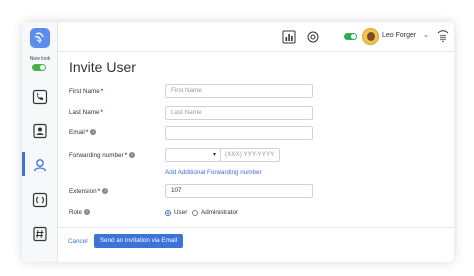 The image size is (474, 276). Describe the element at coordinates (40, 234) in the screenshot. I see `fax-icon` at that location.